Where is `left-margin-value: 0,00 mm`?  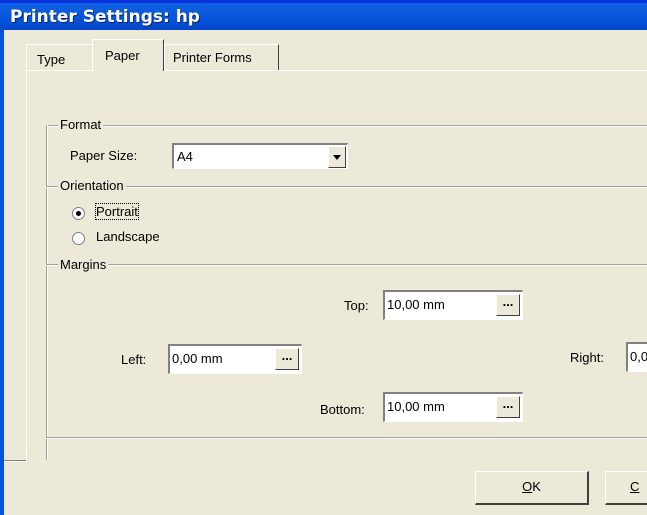
left-margin-value: 0,00 mm is located at coordinates (197, 358).